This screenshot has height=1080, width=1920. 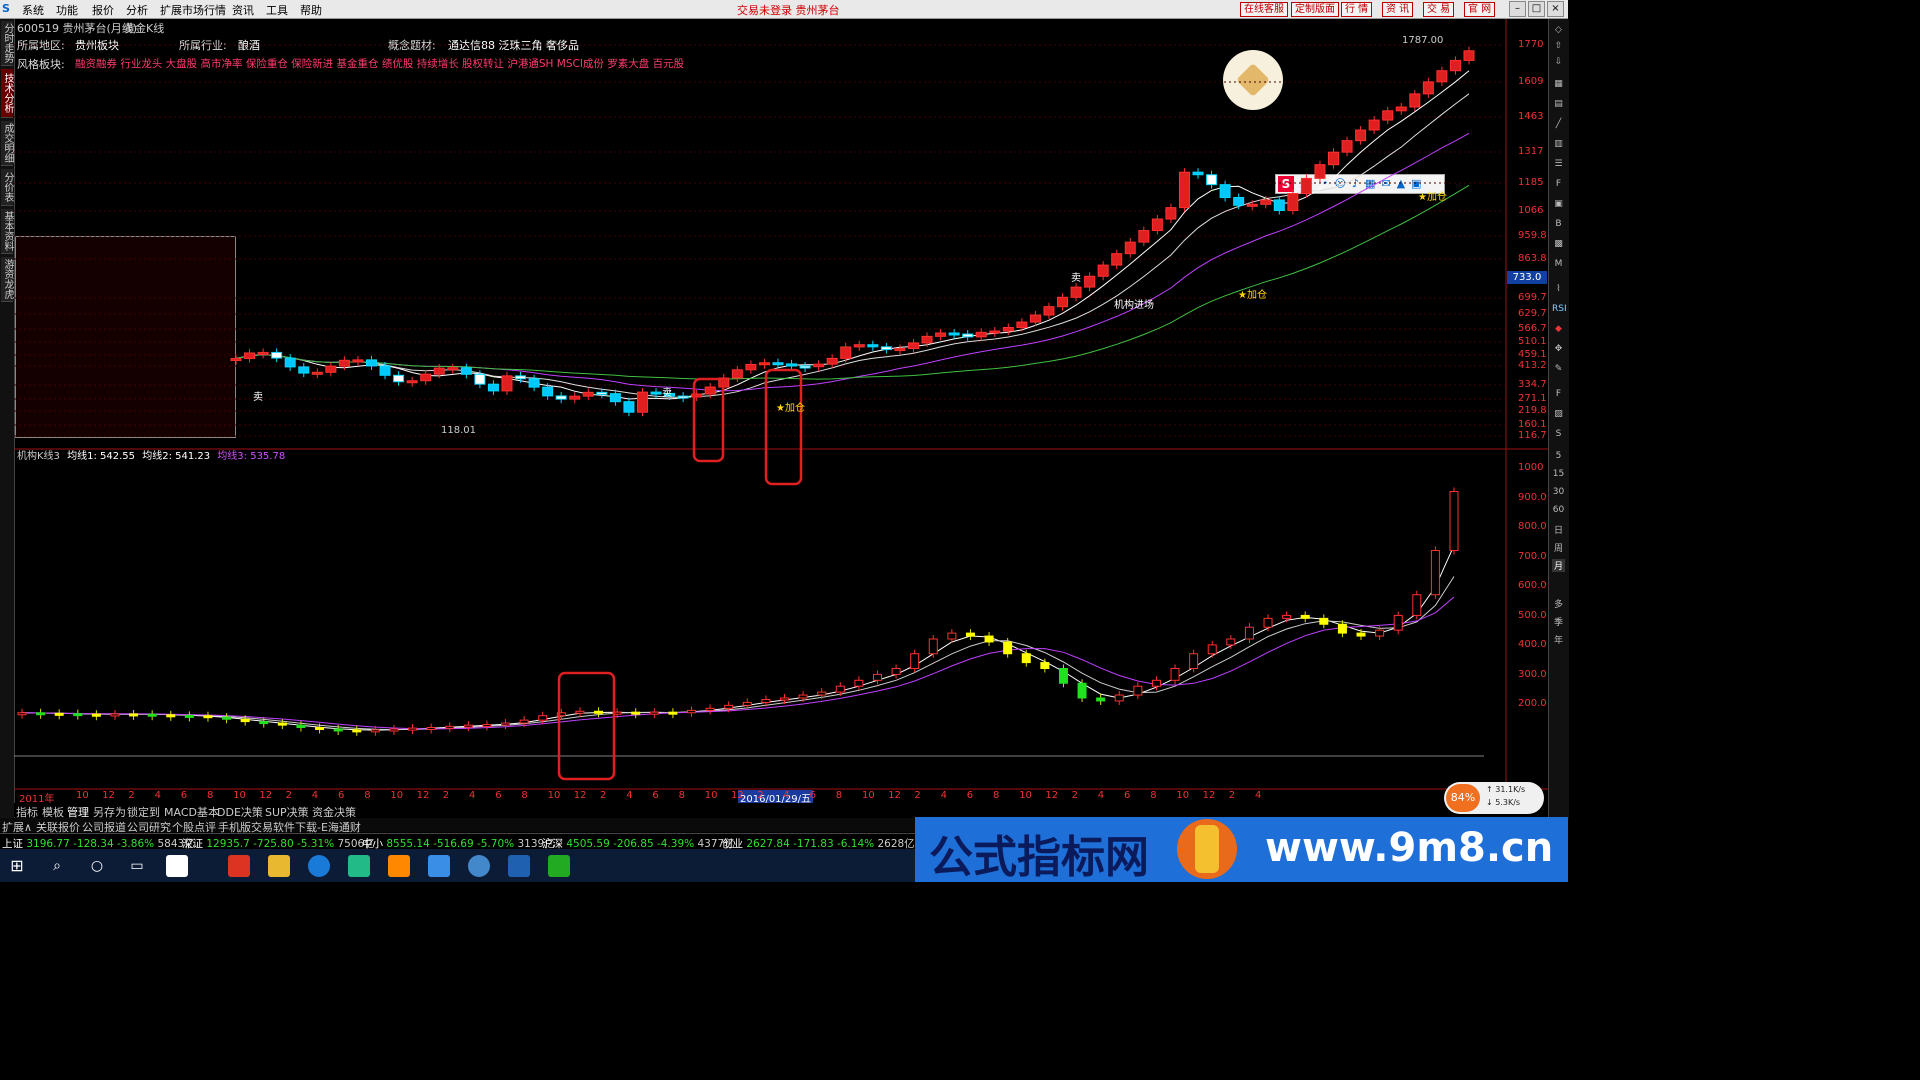 I want to click on browser-icon, so click(x=479, y=866).